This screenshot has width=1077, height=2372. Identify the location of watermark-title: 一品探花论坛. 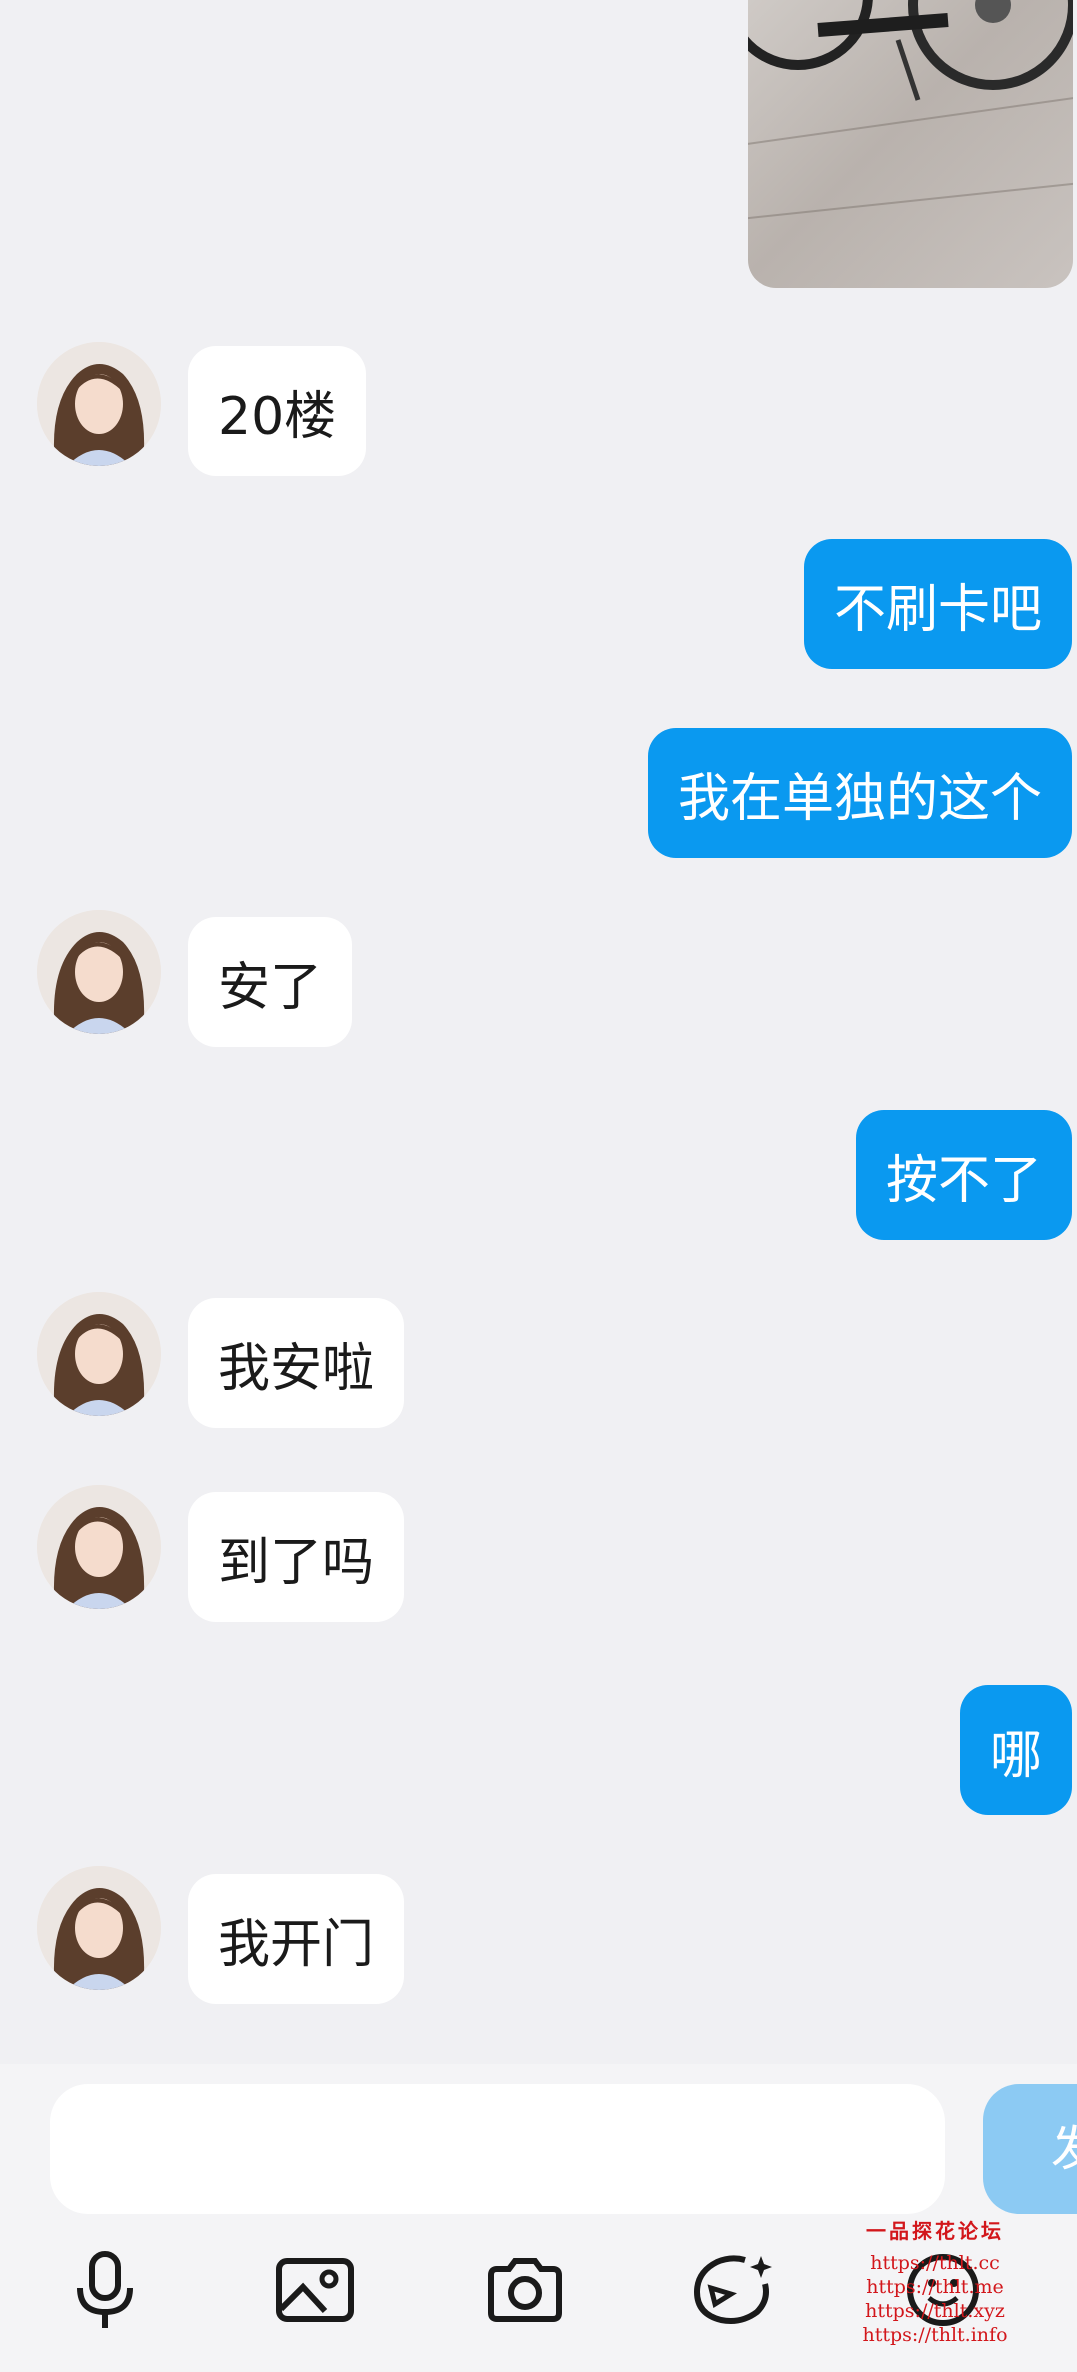
(935, 2231).